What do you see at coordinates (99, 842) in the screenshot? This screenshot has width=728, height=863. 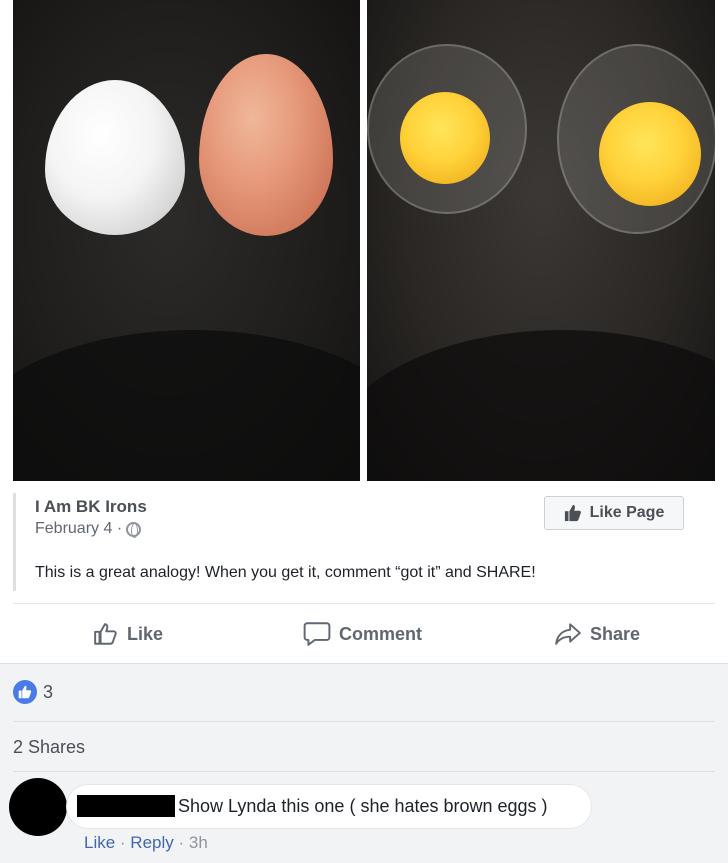 I see `comment-like-link: Like` at bounding box center [99, 842].